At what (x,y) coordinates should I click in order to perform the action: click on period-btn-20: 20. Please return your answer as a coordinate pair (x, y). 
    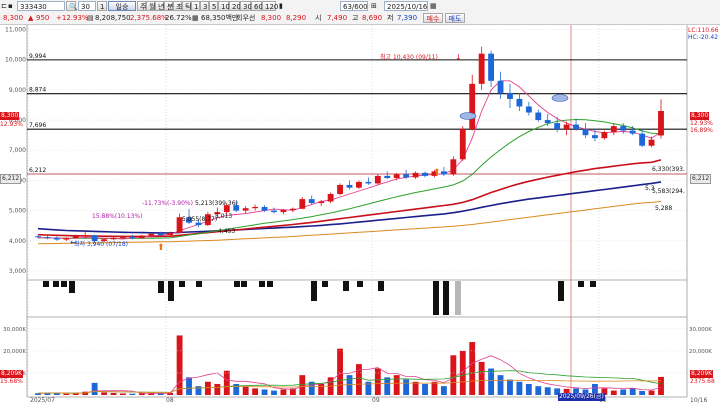
    Looking at the image, I should click on (235, 6).